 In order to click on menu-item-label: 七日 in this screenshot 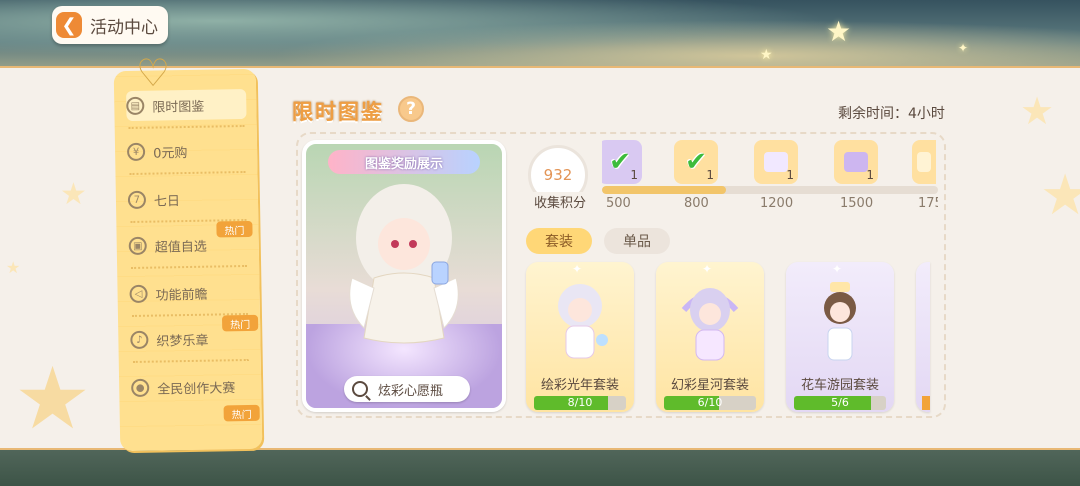, I will do `click(167, 201)`.